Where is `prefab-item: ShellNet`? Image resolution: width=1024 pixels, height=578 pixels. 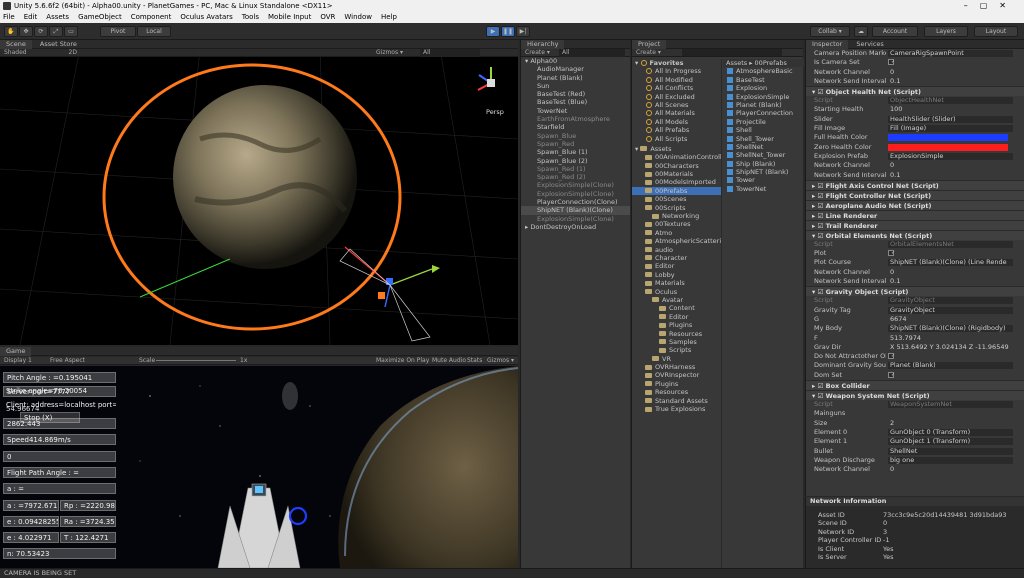
prefab-item: ShellNet is located at coordinates (763, 147).